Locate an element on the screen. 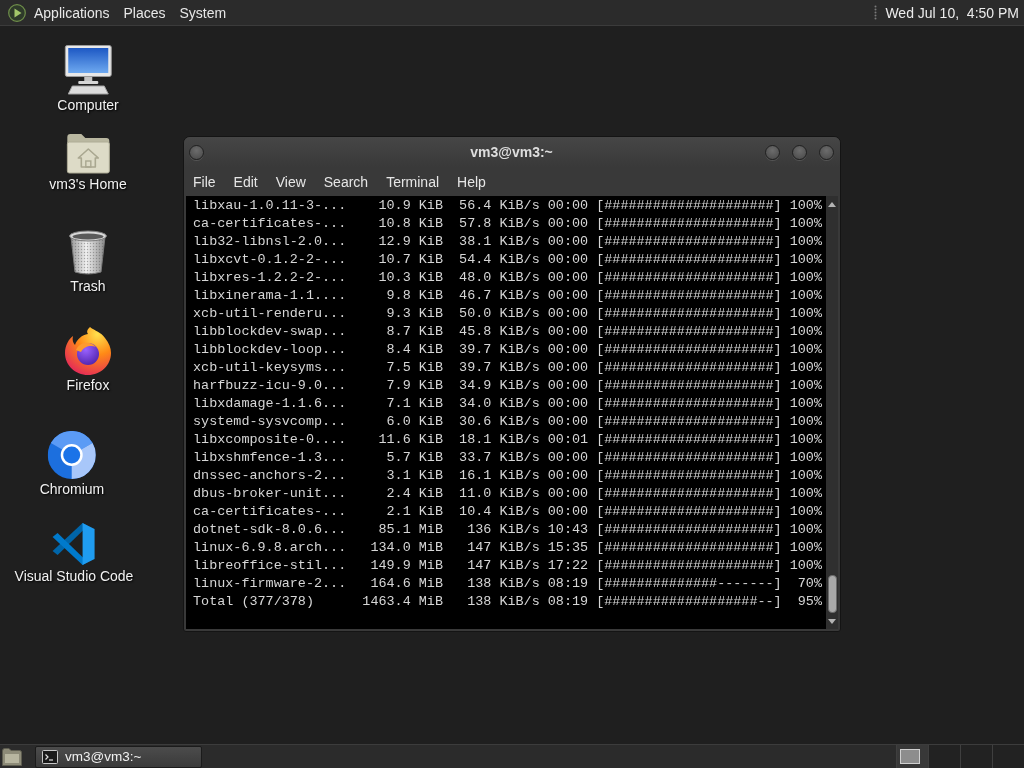 The width and height of the screenshot is (1024, 768). terminal-line: Total (377/378) 1463.4 MiB 138 KiB/s 08:19 [###################--] 95% is located at coordinates (507, 602).